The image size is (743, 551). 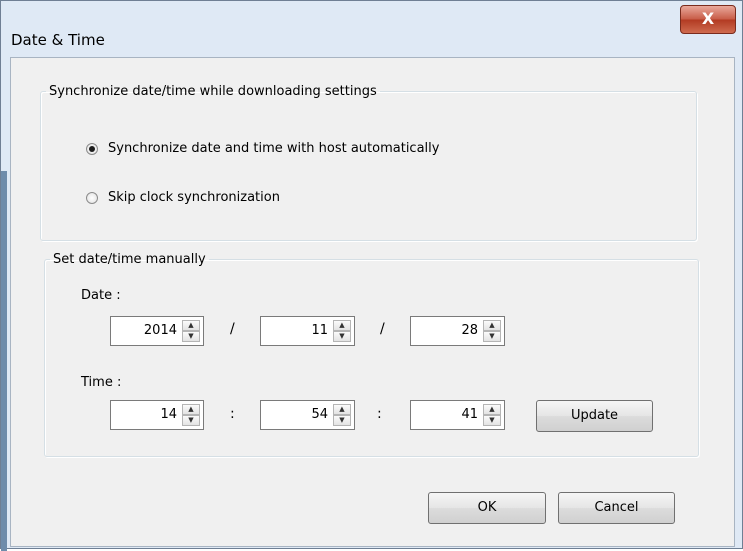 What do you see at coordinates (194, 197) in the screenshot?
I see `radio-skip-sync-label: Skip clock synchronization` at bounding box center [194, 197].